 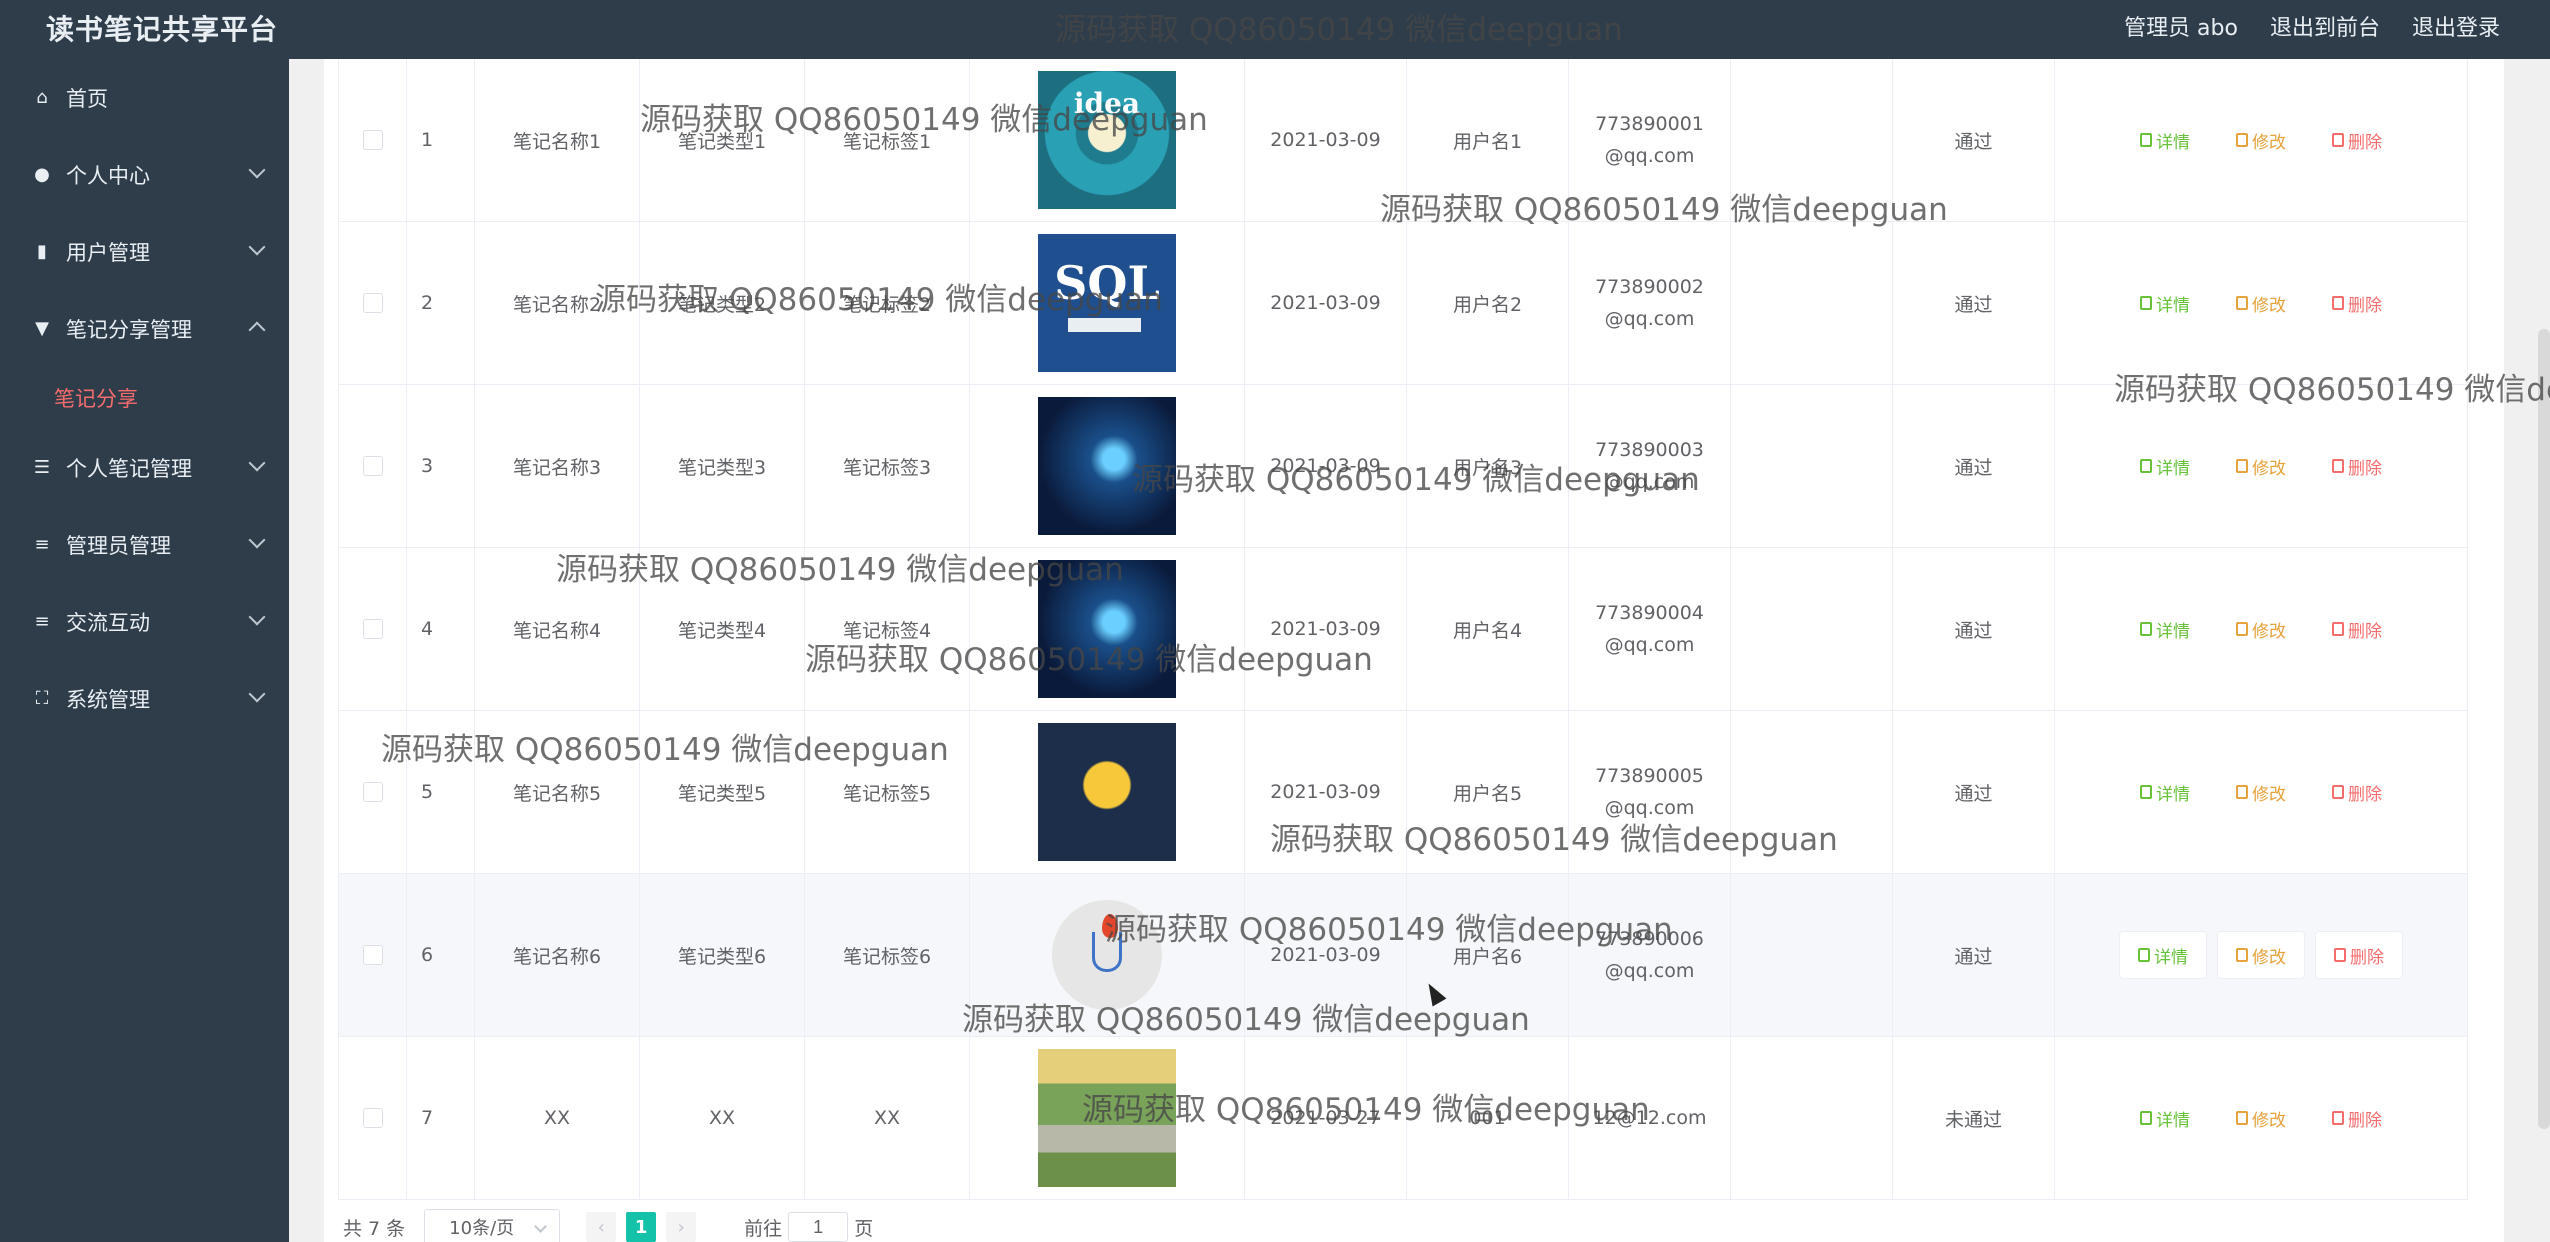 I want to click on row-index: 6, so click(x=441, y=955).